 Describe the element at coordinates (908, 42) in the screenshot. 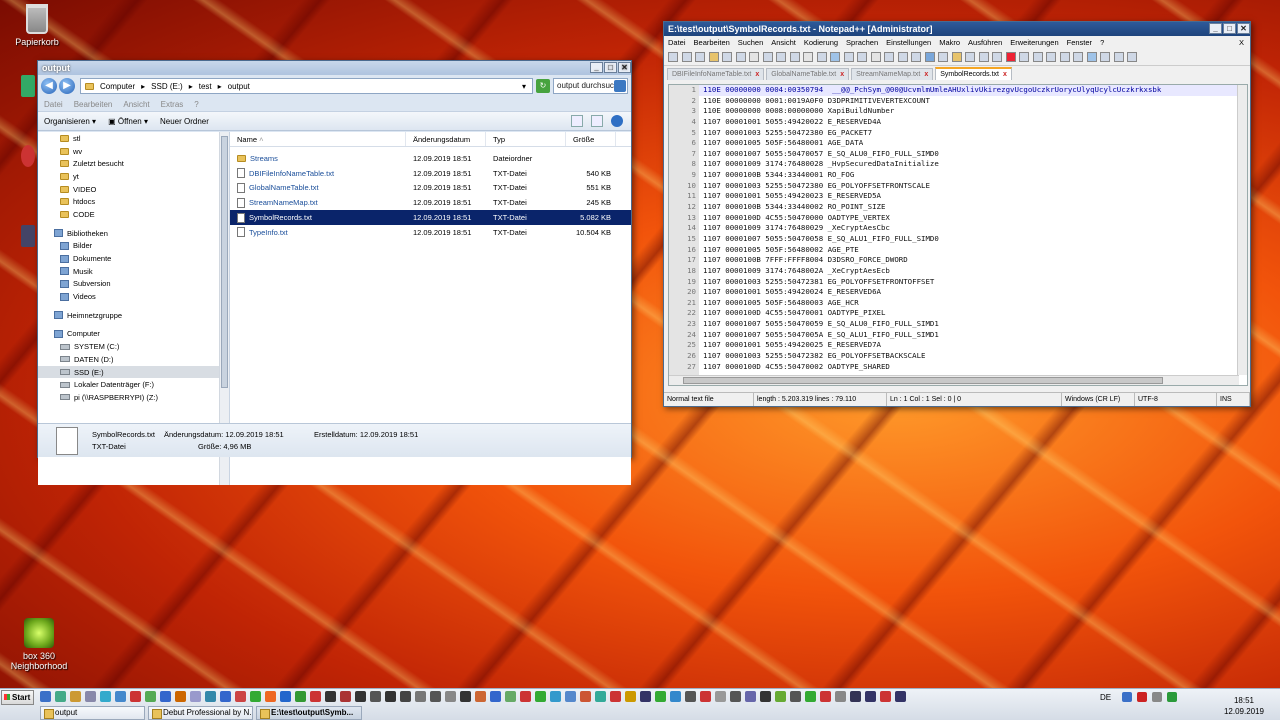

I see `menu-einstellungen: Einstellungen` at that location.